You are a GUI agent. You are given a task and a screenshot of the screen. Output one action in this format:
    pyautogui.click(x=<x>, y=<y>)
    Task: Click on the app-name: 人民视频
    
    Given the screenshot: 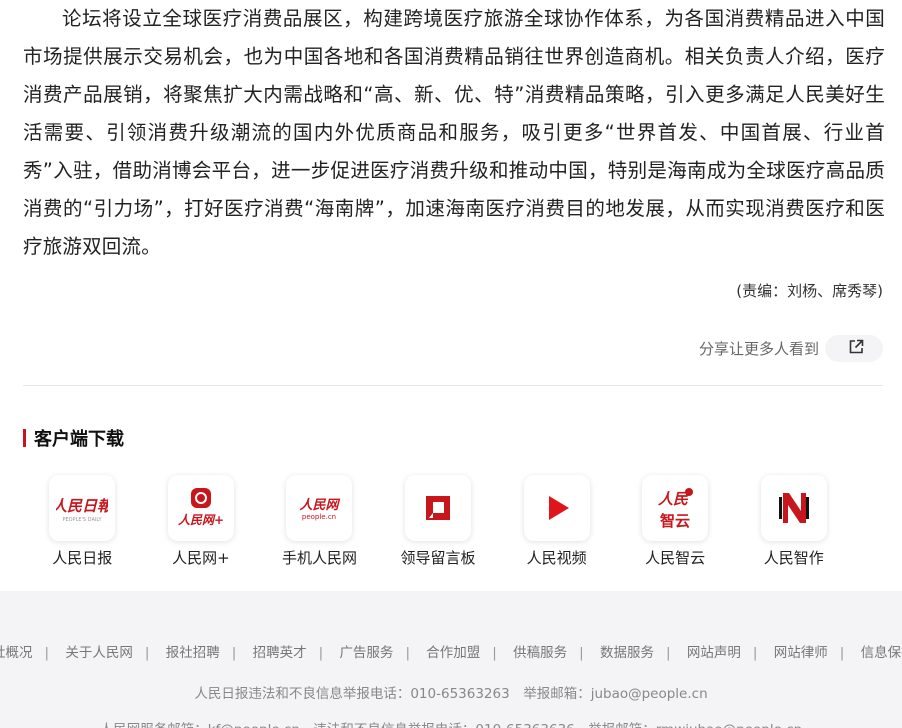 What is the action you would take?
    pyautogui.click(x=556, y=558)
    